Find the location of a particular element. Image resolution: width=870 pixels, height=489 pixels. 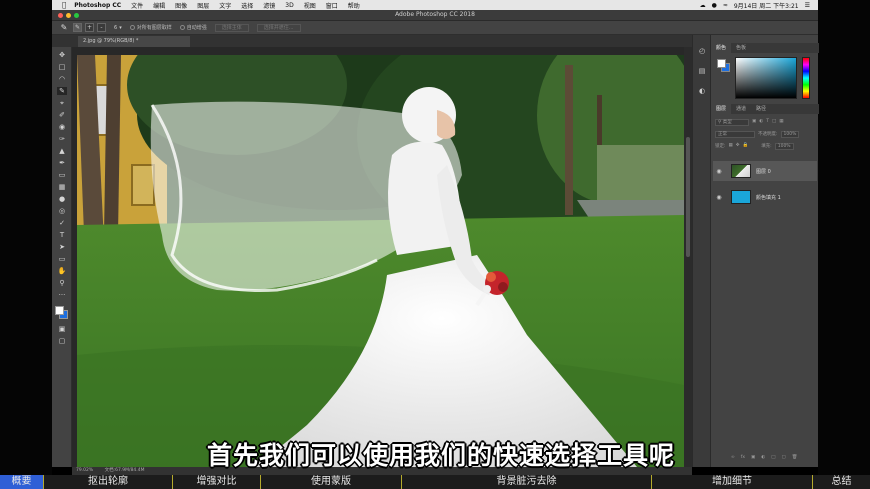

document-size: 文档:67.9M/84.4M is located at coordinates (125, 470).